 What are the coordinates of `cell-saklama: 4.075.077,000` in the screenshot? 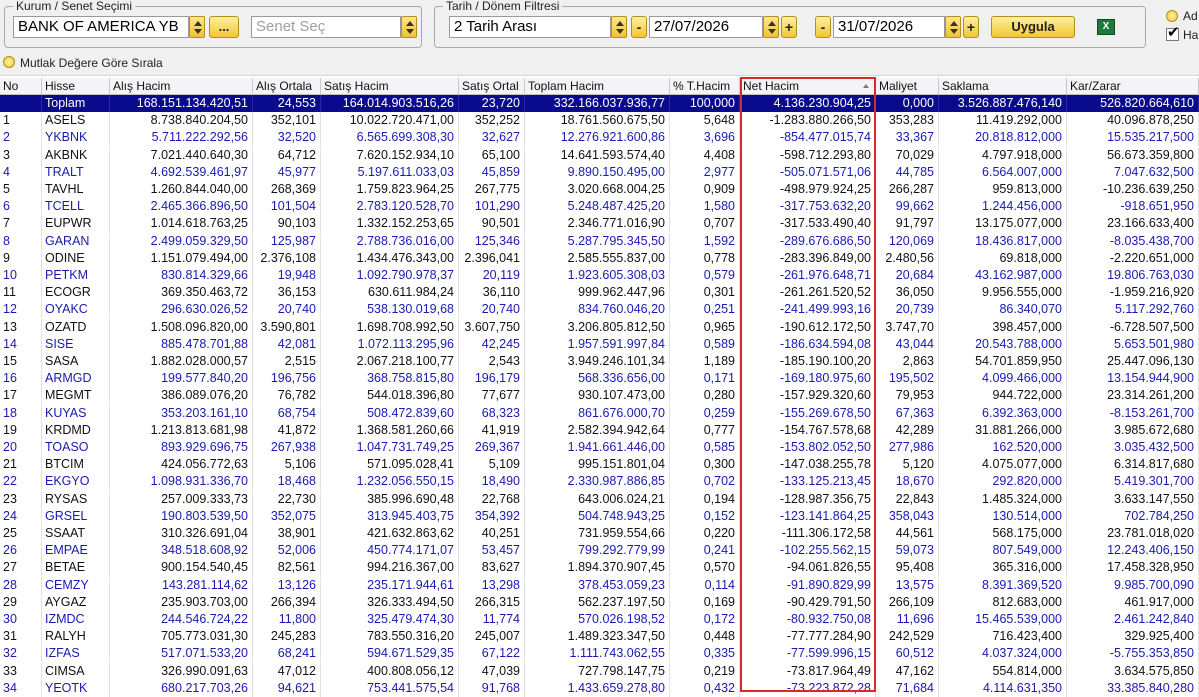 It's located at (1003, 464).